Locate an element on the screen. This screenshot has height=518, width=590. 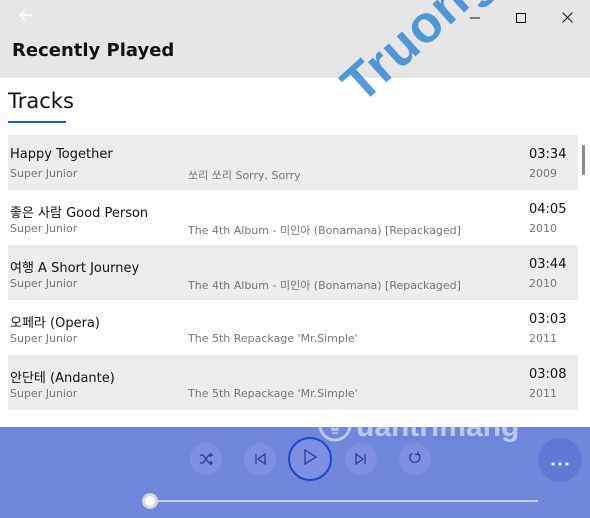
section-underline is located at coordinates (37, 122).